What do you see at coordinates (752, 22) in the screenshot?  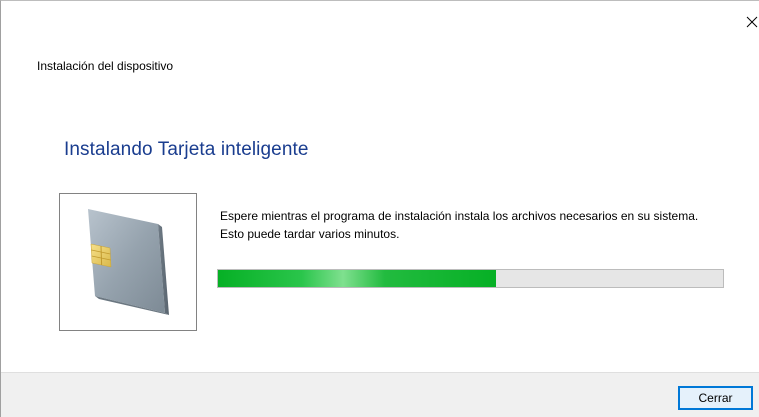 I see `close-icon` at bounding box center [752, 22].